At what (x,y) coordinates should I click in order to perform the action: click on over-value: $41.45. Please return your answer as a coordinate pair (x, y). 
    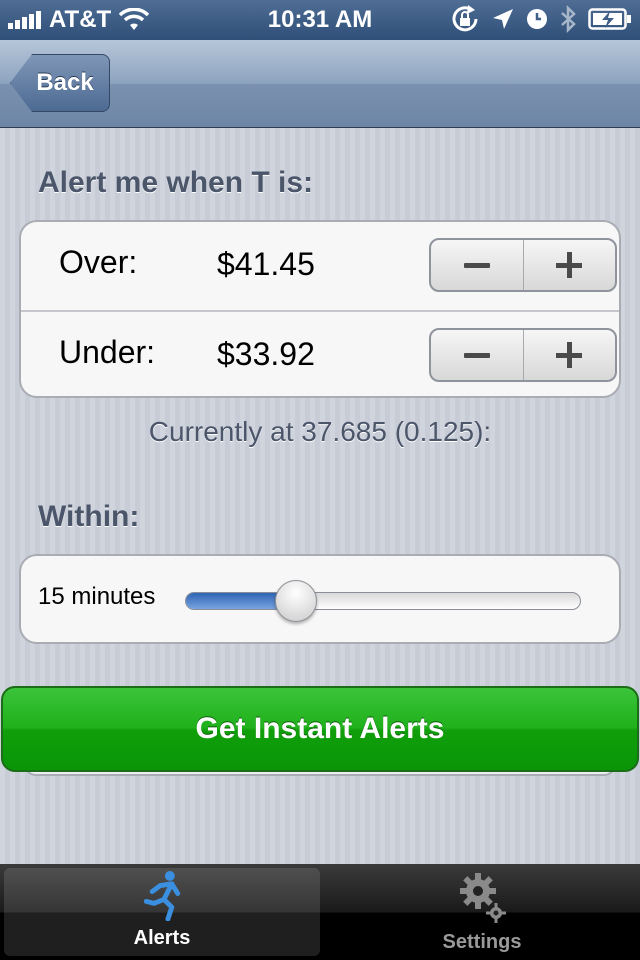
    Looking at the image, I should click on (266, 264).